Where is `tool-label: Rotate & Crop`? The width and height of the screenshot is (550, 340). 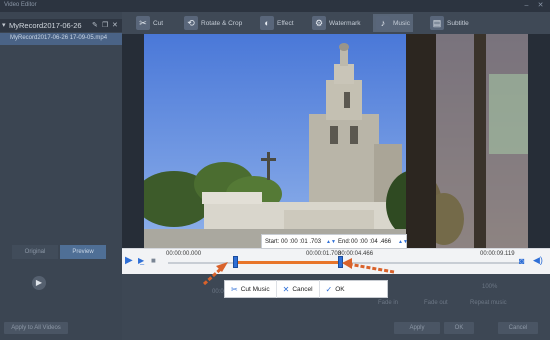 tool-label: Rotate & Crop is located at coordinates (222, 23).